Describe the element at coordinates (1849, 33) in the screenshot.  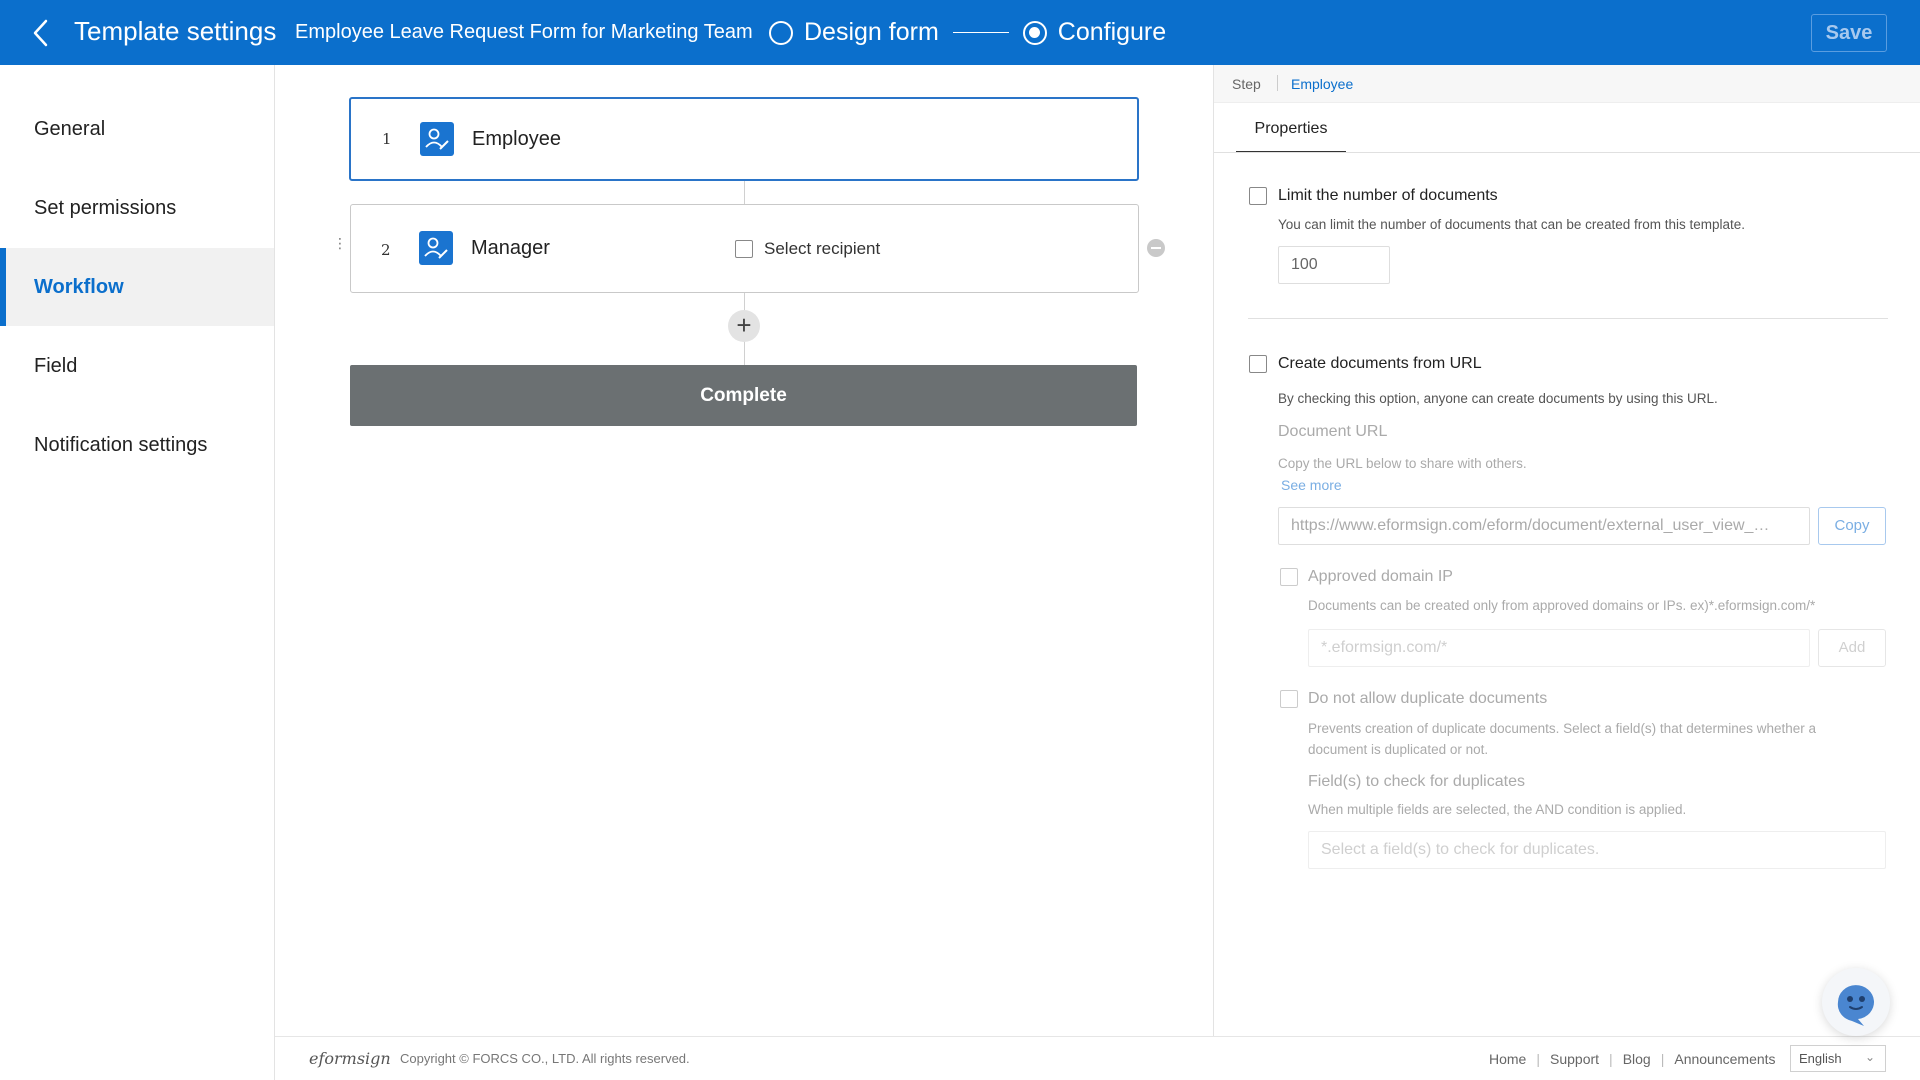
I see `save-button: Save` at that location.